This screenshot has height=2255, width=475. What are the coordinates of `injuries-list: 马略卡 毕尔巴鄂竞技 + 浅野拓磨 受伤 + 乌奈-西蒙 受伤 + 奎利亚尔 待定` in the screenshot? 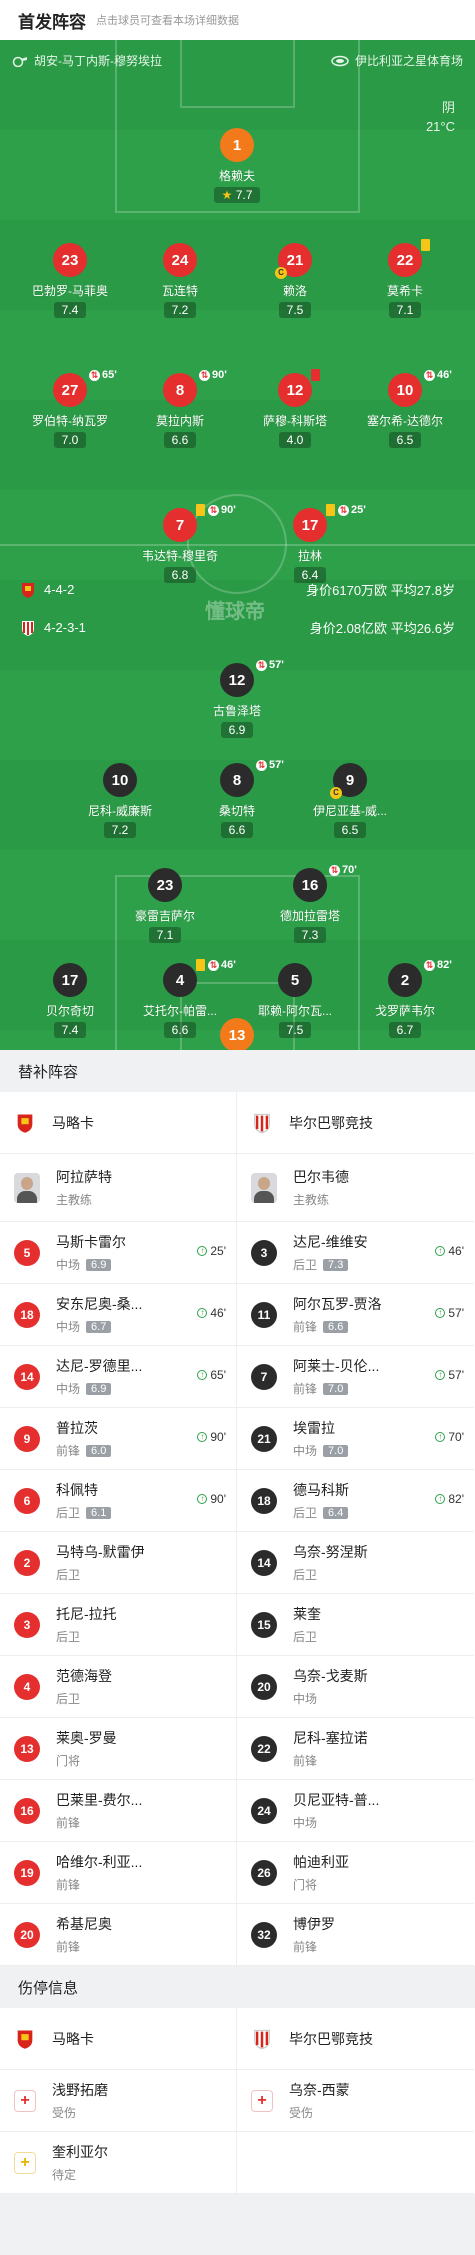 It's located at (237, 2101).